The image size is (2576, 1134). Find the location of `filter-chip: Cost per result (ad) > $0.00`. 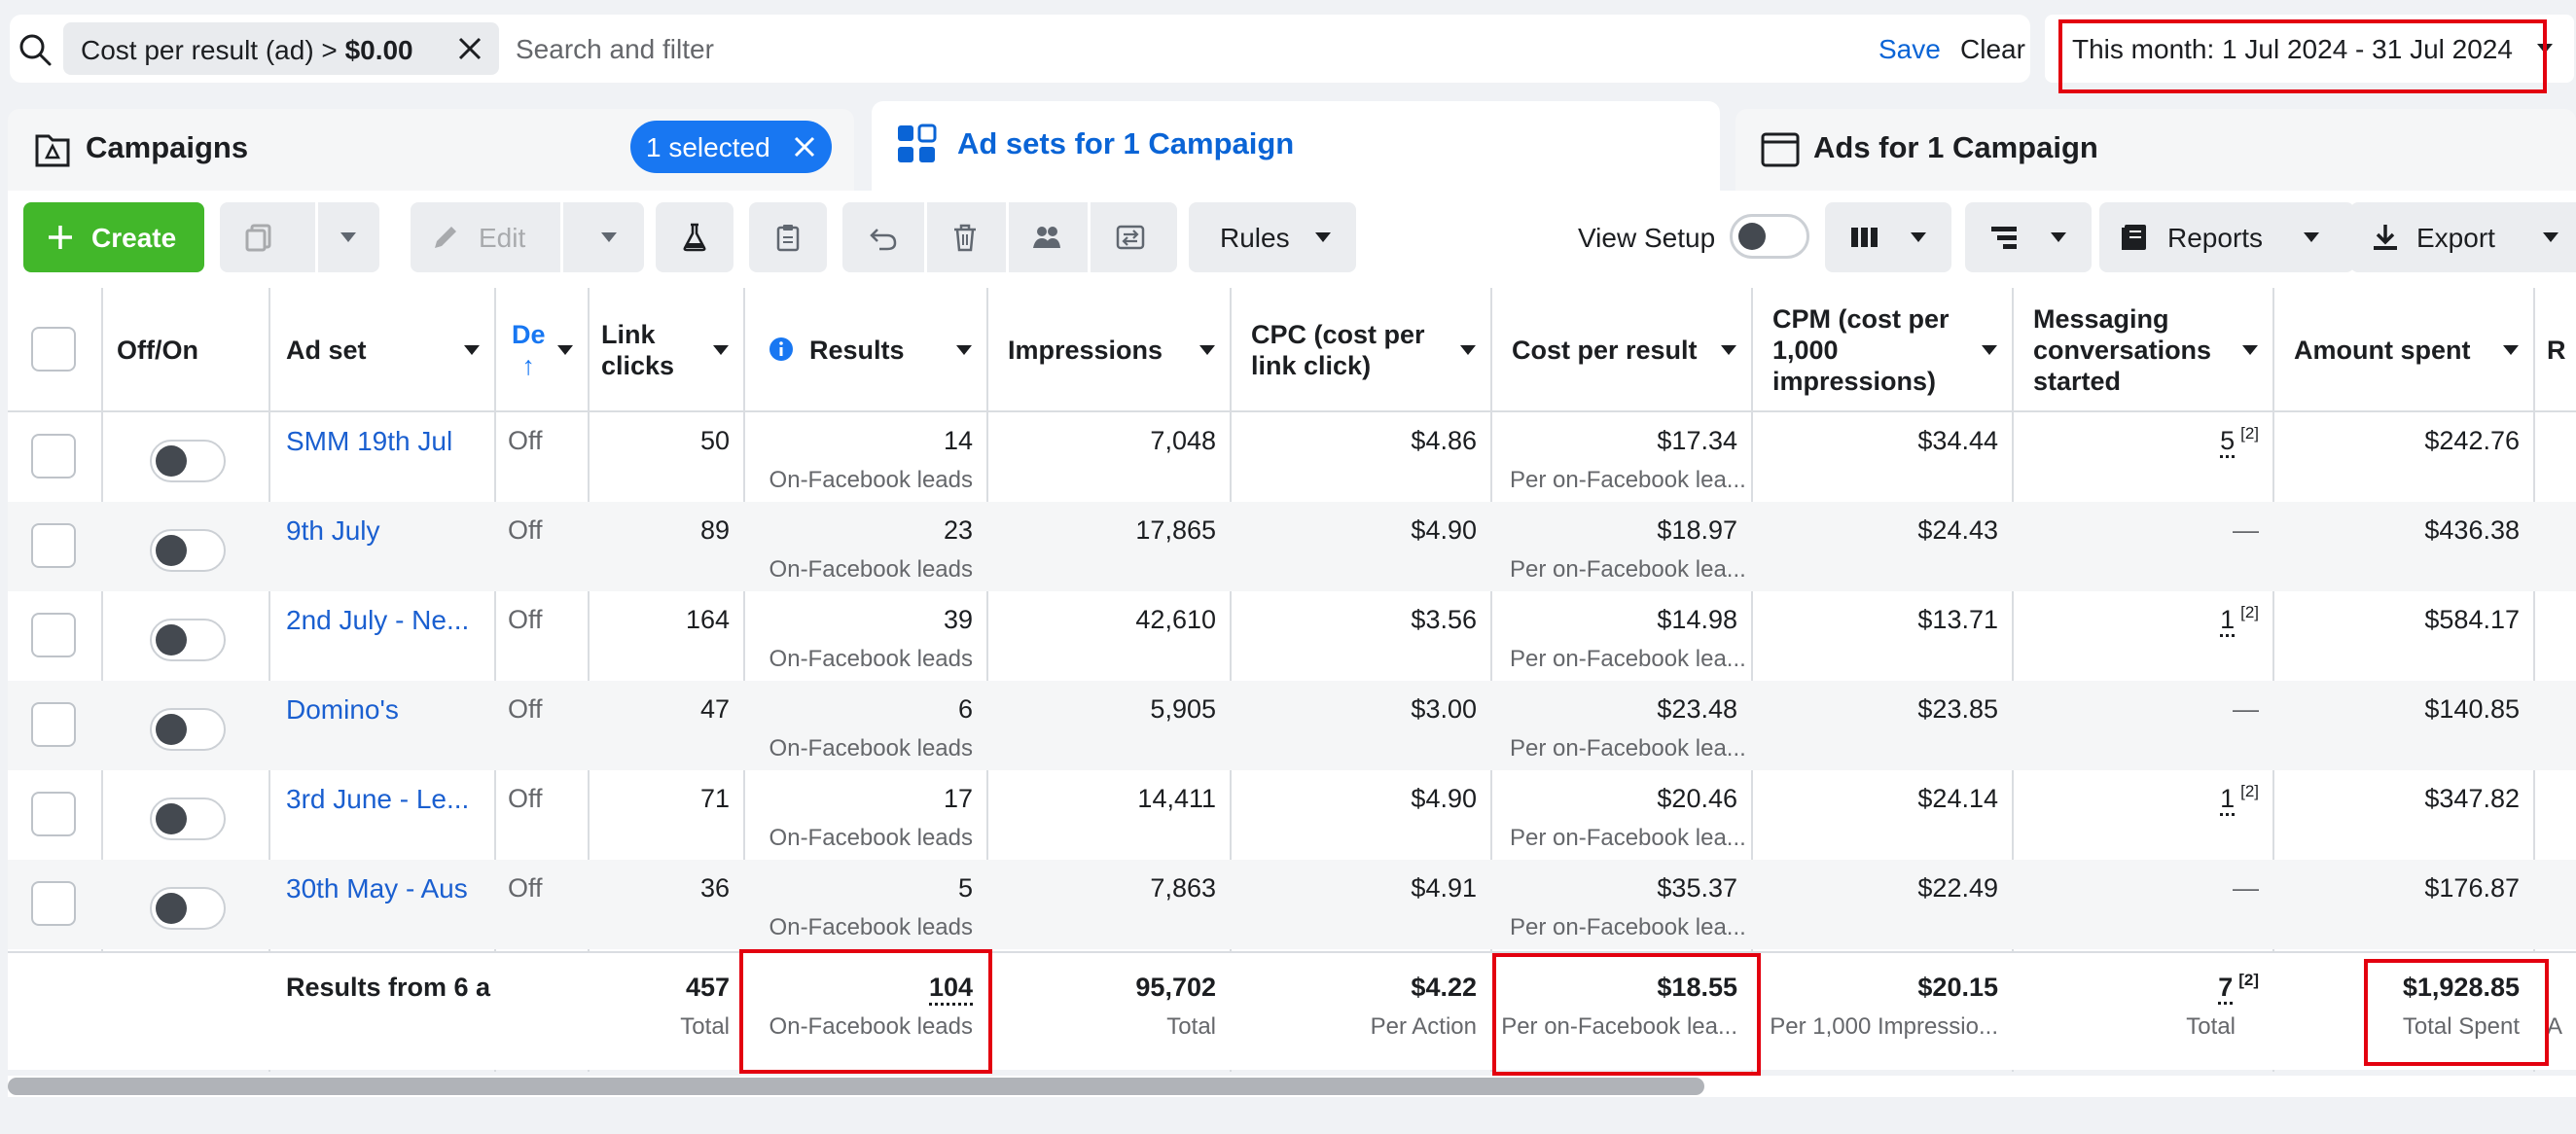

filter-chip: Cost per result (ad) > $0.00 is located at coordinates (281, 48).